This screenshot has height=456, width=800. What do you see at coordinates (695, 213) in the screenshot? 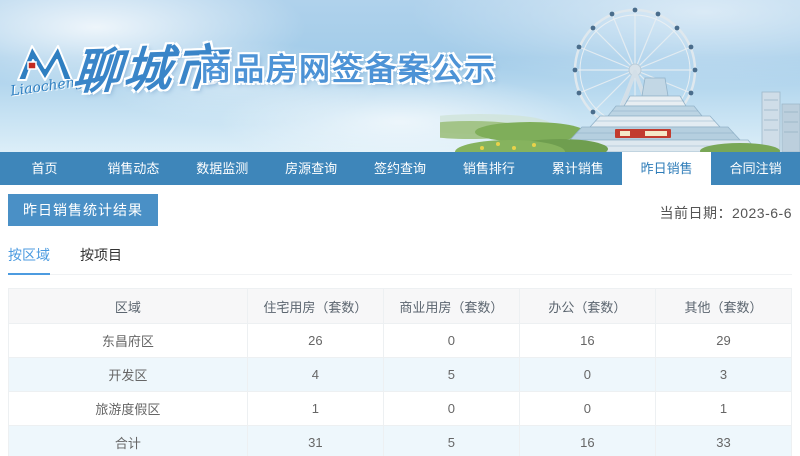
I see `current-date-label: 当前日期：` at bounding box center [695, 213].